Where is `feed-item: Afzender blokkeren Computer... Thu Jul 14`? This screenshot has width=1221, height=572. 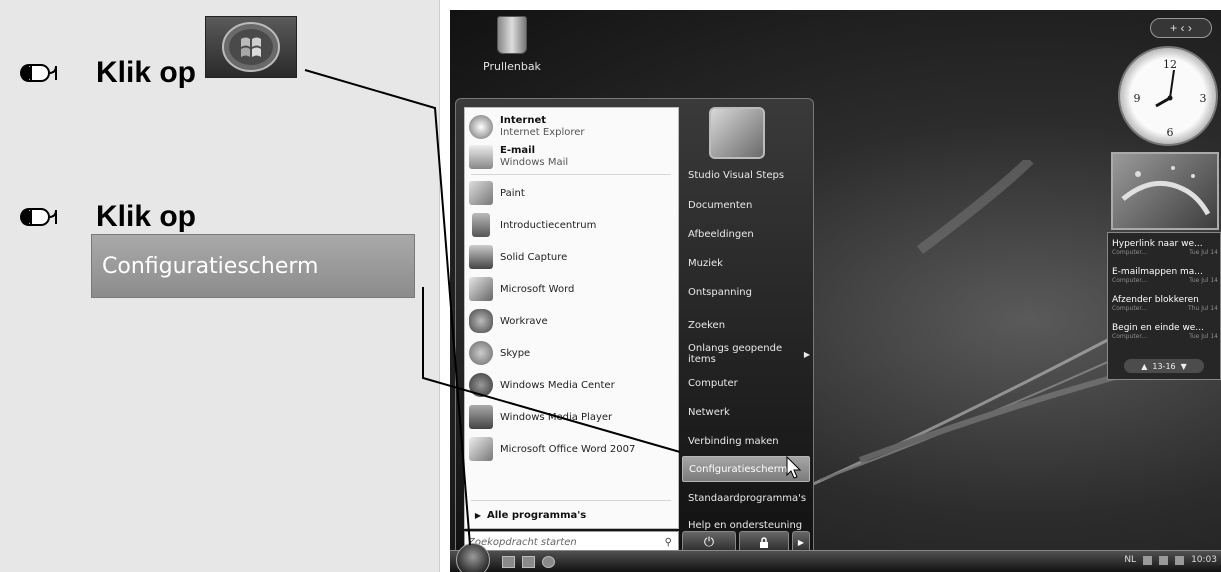
feed-item: Afzender blokkeren Computer... Thu Jul 14 is located at coordinates (1165, 303).